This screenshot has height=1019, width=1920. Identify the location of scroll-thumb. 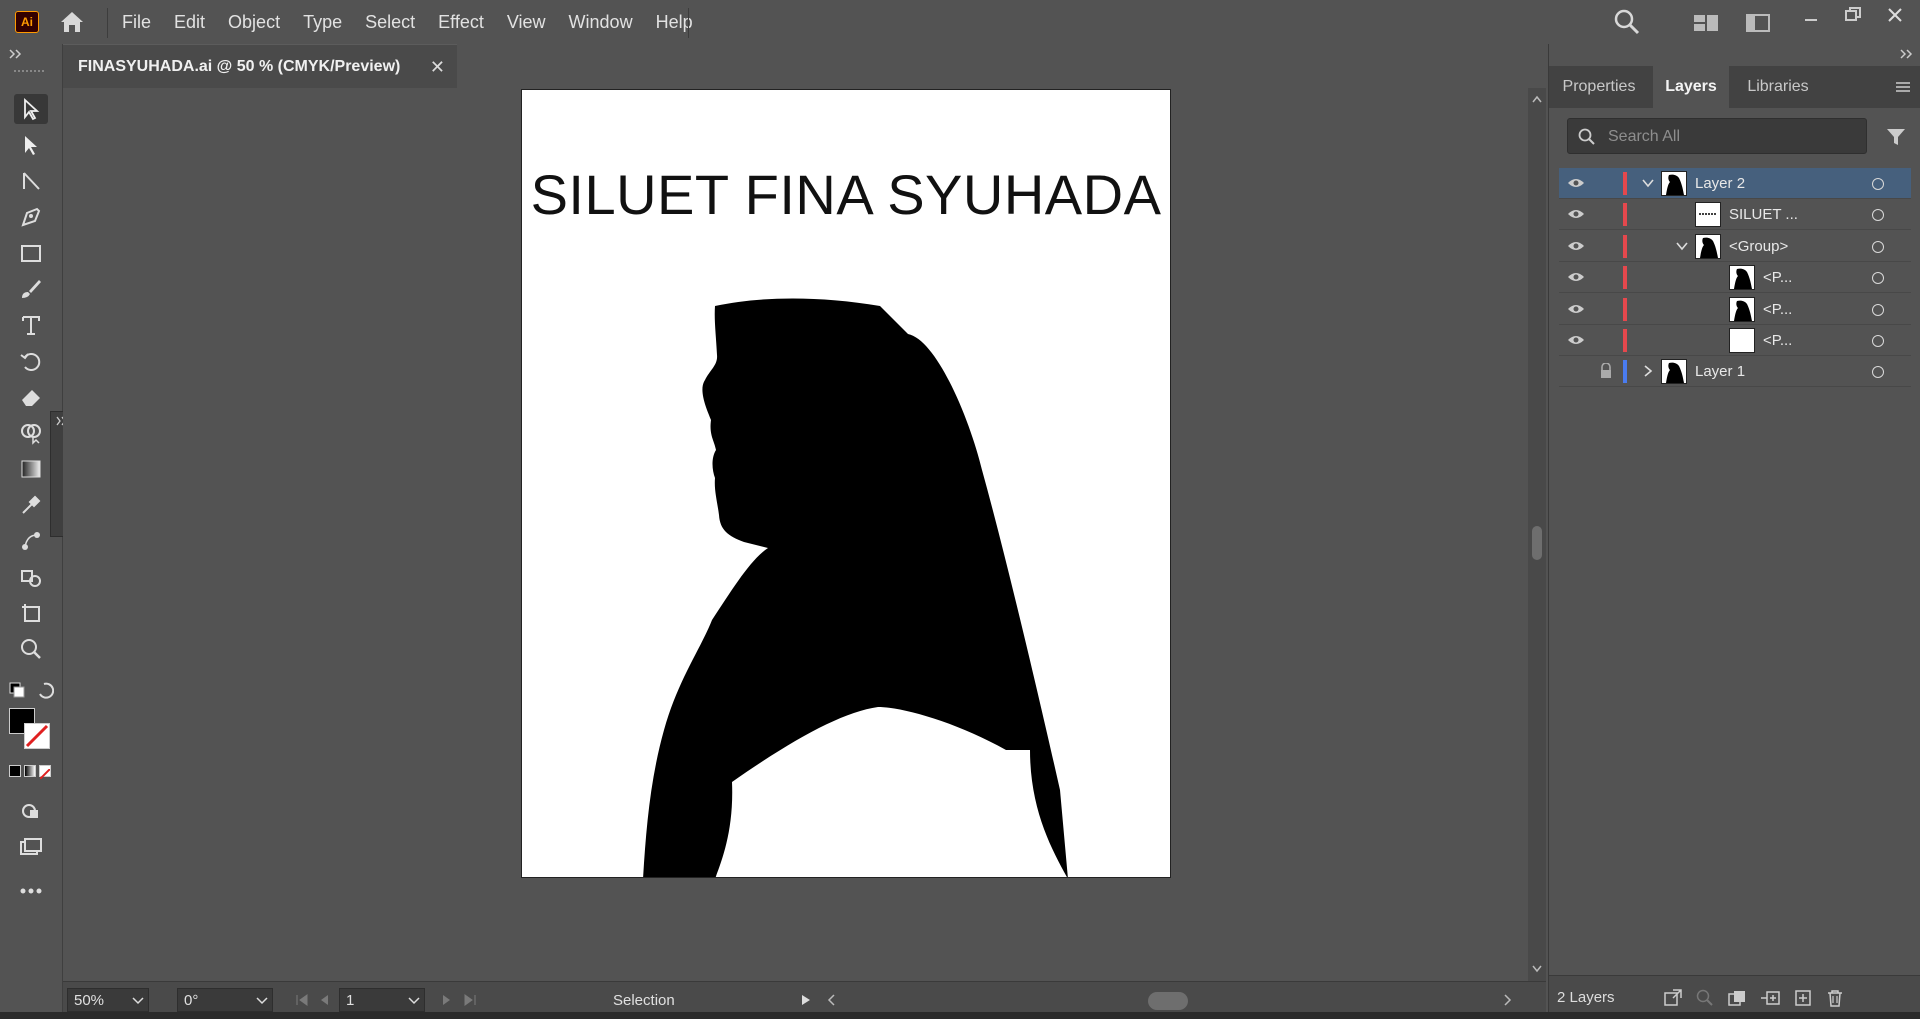
(1537, 543).